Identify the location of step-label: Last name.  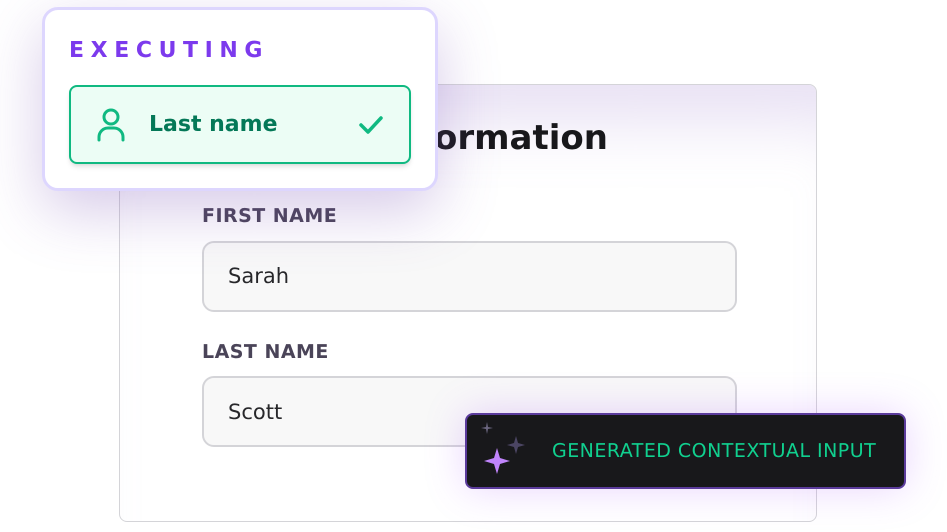
(213, 125).